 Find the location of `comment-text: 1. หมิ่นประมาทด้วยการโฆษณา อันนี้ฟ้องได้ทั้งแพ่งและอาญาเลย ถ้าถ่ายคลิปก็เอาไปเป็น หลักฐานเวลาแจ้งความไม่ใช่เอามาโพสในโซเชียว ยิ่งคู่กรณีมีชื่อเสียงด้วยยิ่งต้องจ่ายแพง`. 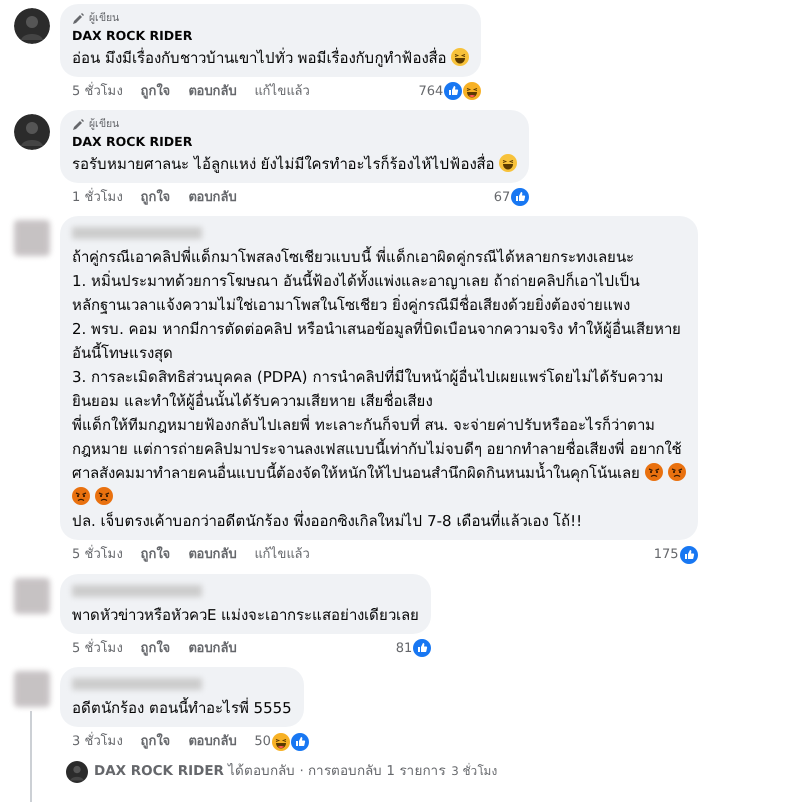

comment-text: 1. หมิ่นประมาทด้วยการโฆษณา อันนี้ฟ้องได้ทั้งแพ่งและอาญาเลย ถ้าถ่ายคลิปก็เอาไปเป็น หลักฐานเวลาแจ้งความไม่ใช่เอามาโพสในโซเชียว ยิ่งคู่กรณีมีชื่อเสียงด้วยยิ่งต้องจ่ายแพง is located at coordinates (356, 292).